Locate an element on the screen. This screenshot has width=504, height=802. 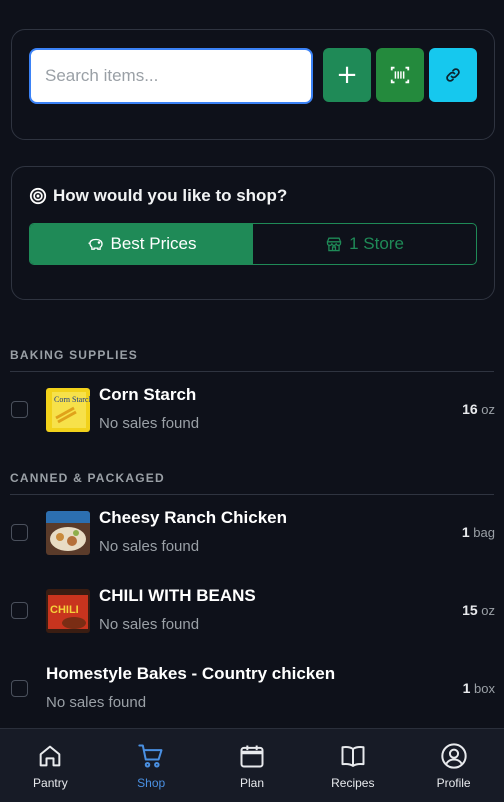
nav-item-profile: Profile is located at coordinates (453, 765).